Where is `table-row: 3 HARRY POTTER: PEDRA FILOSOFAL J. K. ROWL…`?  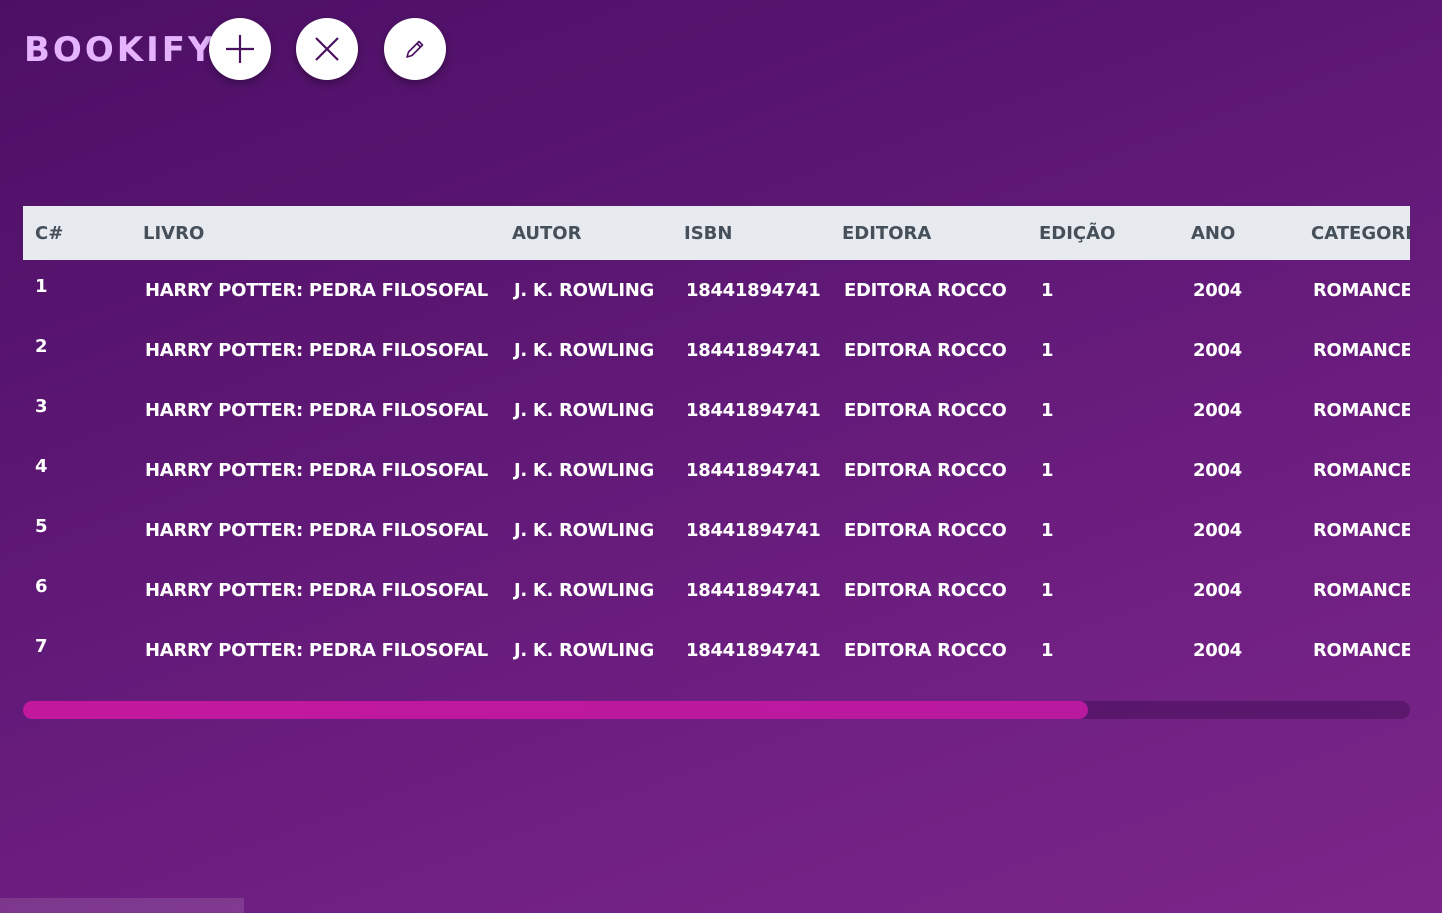 table-row: 3 HARRY POTTER: PEDRA FILOSOFAL J. K. ROWL… is located at coordinates (716, 410).